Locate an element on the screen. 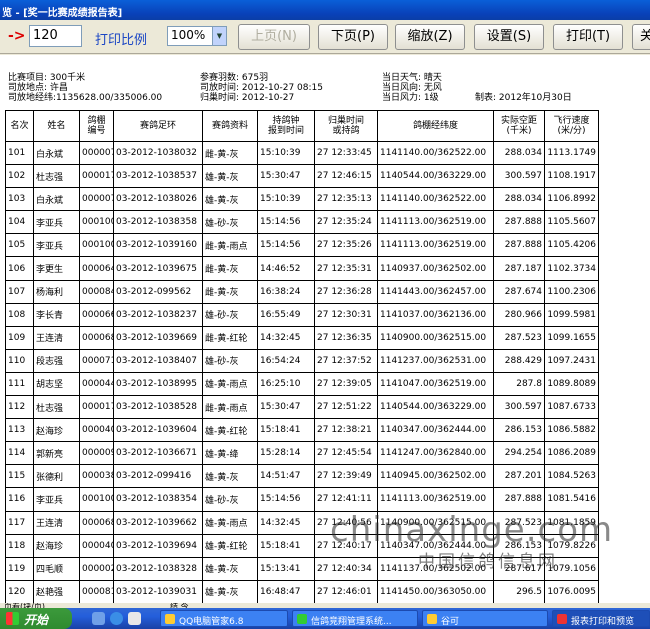  table-cell: 27 12:40:34 is located at coordinates (346, 568).